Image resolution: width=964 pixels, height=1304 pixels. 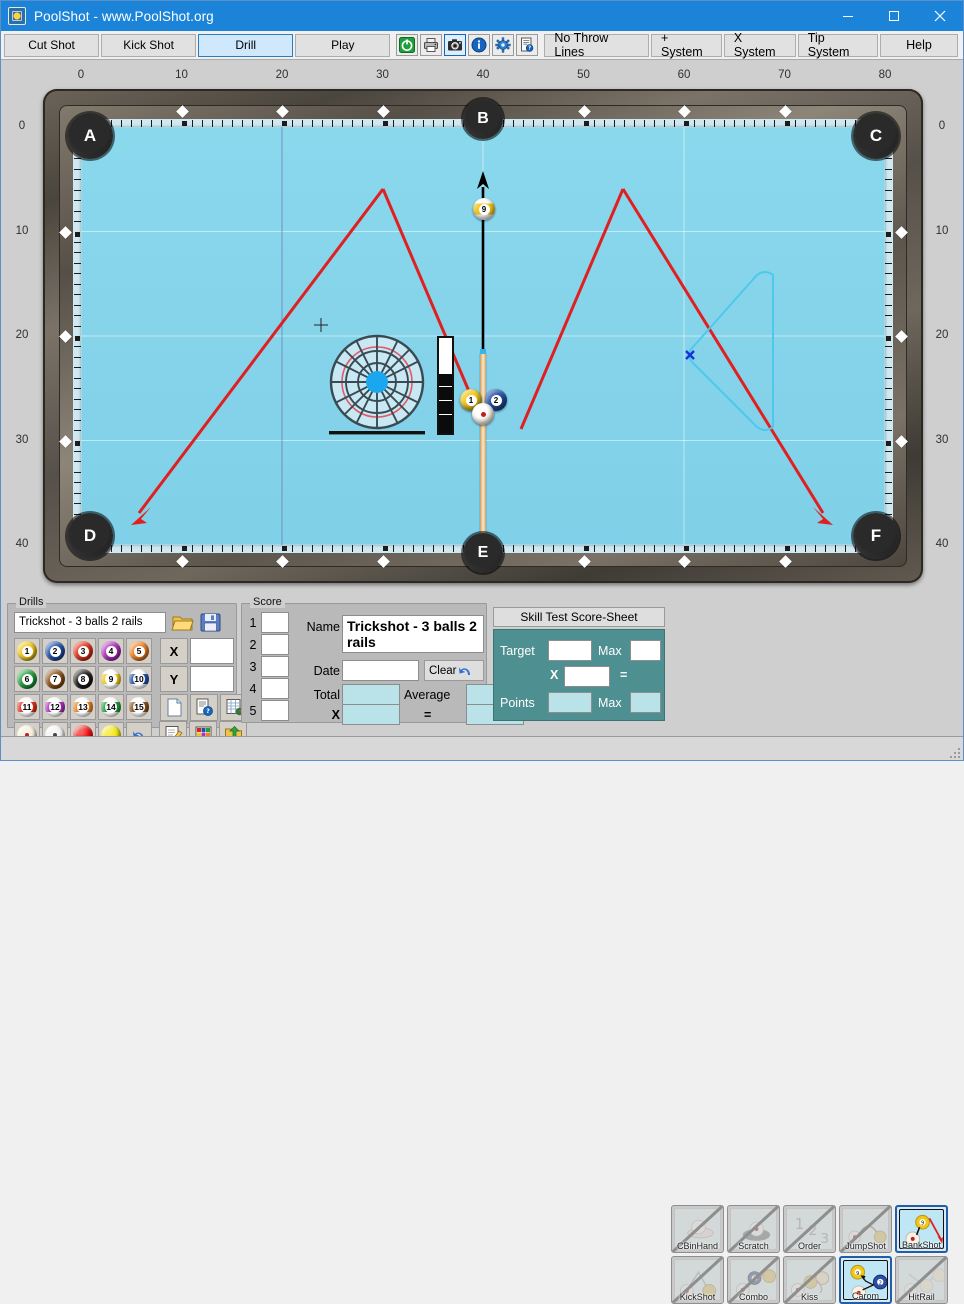 I want to click on resize-grip, so click(x=953, y=751).